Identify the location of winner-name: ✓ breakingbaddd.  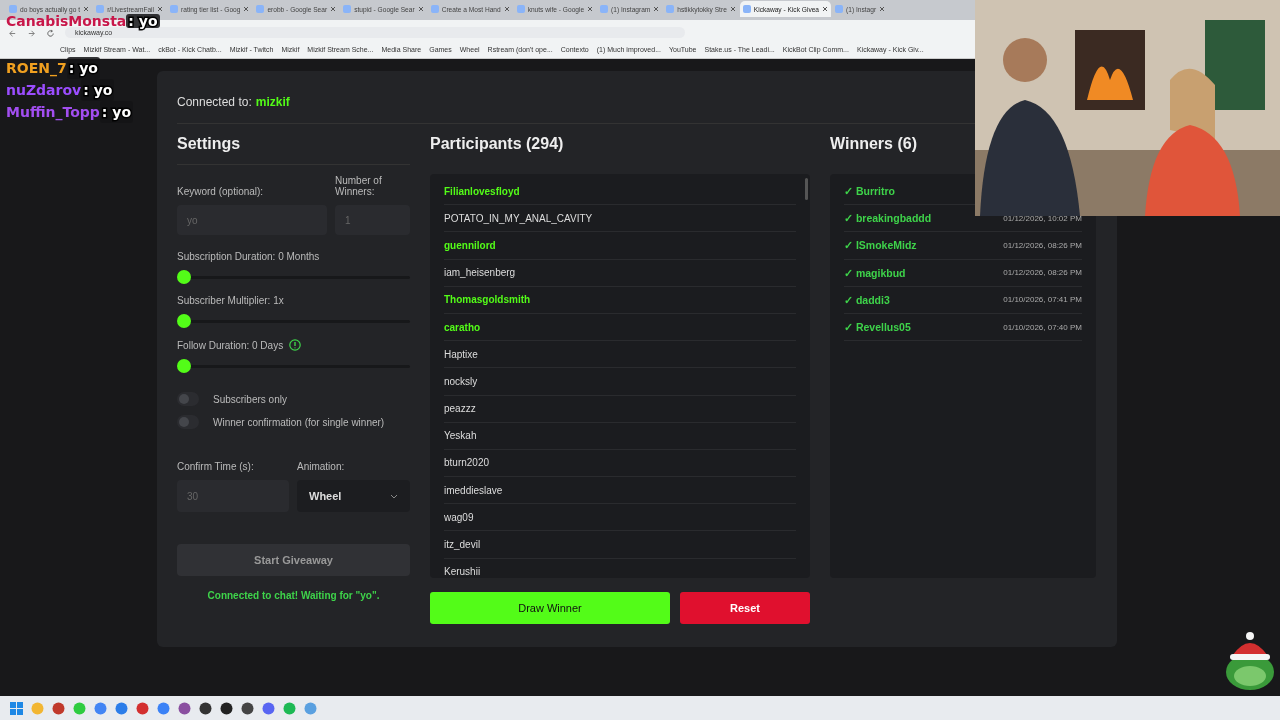
(888, 218).